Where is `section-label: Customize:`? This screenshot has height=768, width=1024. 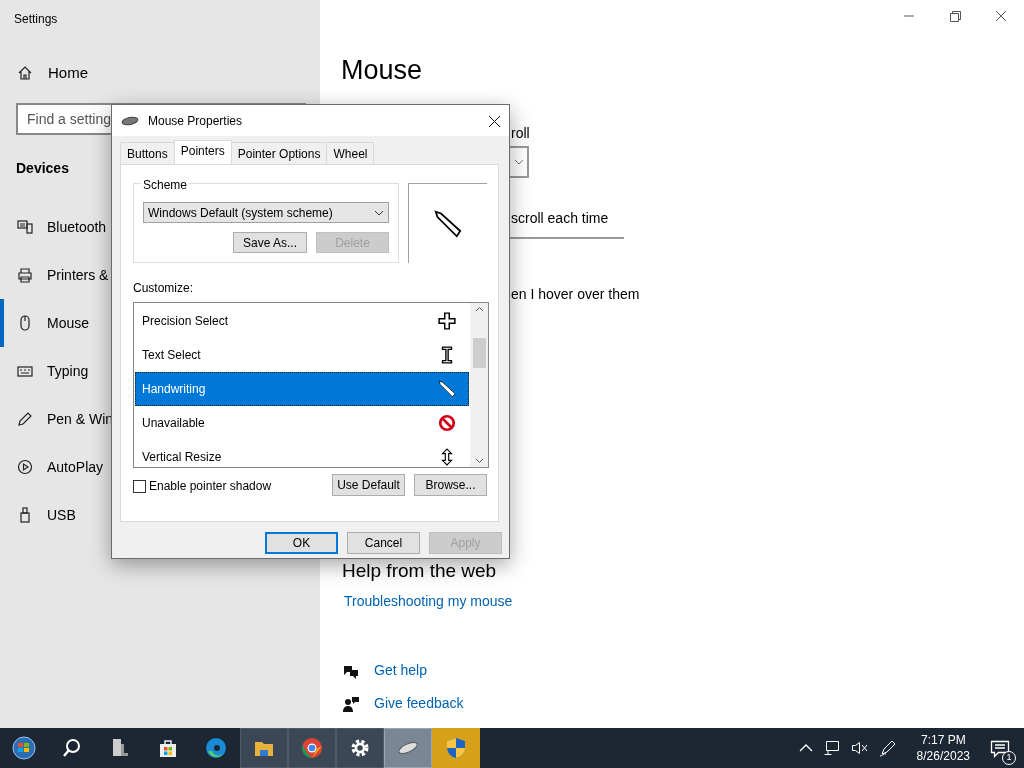
section-label: Customize: is located at coordinates (163, 288).